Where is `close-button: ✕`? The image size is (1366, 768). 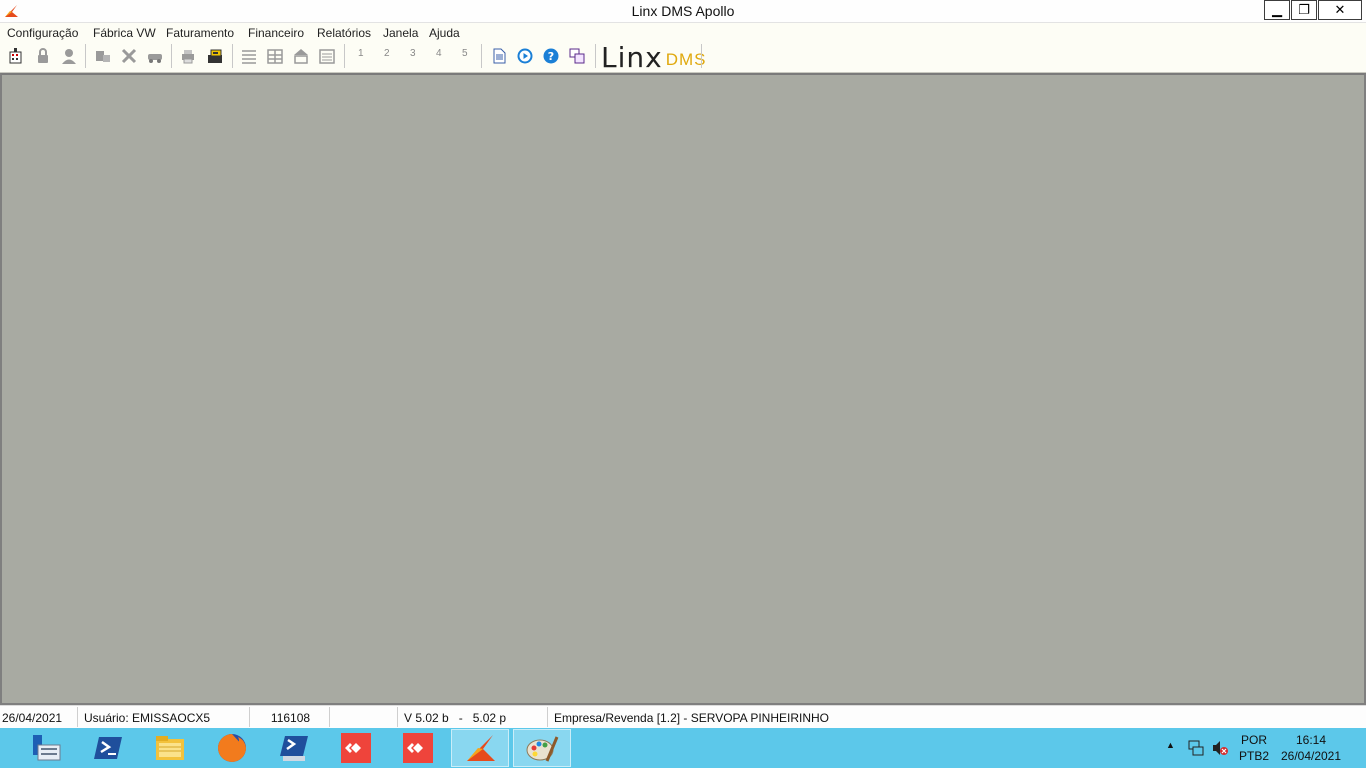 close-button: ✕ is located at coordinates (1340, 10).